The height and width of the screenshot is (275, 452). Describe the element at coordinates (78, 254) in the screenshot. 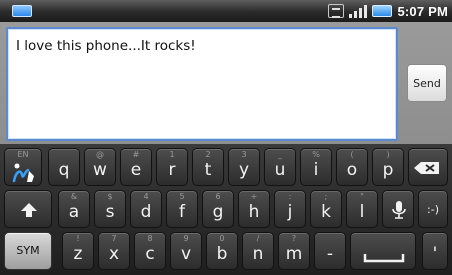

I see `key-label: z` at that location.